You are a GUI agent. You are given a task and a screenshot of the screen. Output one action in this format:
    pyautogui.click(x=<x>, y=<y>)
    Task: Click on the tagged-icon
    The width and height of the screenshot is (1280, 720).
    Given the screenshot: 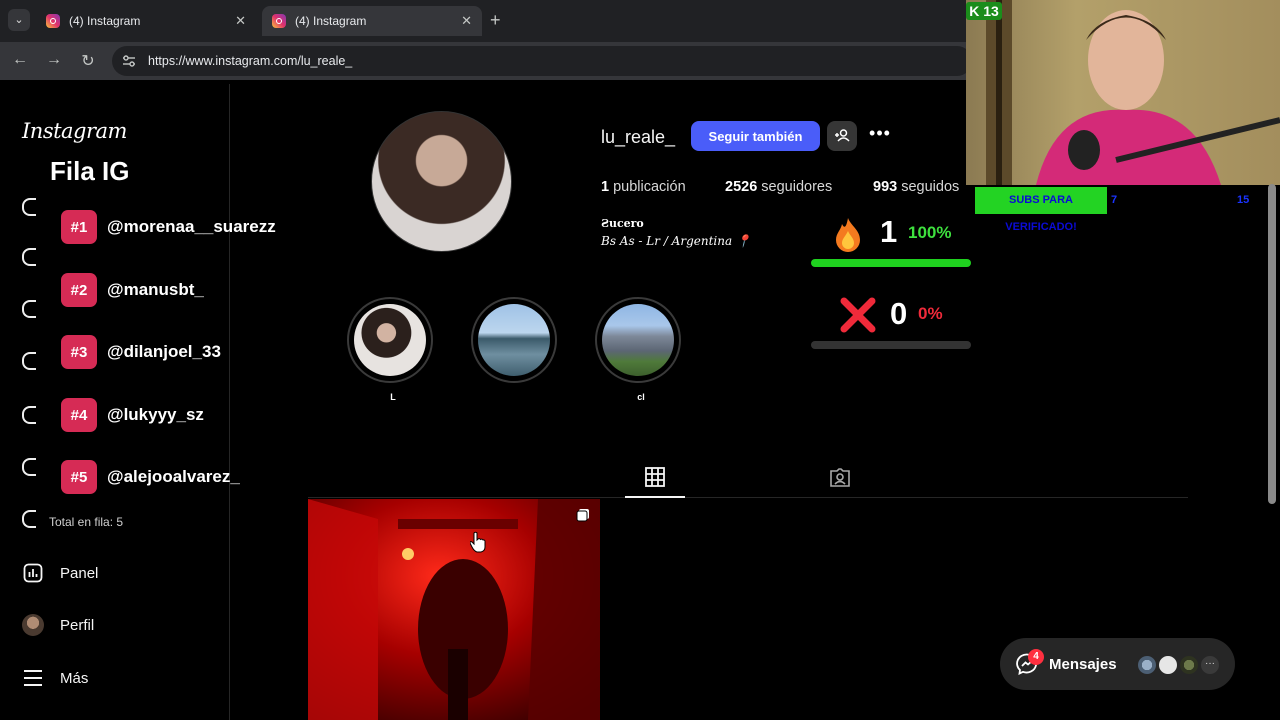 What is the action you would take?
    pyautogui.click(x=840, y=477)
    